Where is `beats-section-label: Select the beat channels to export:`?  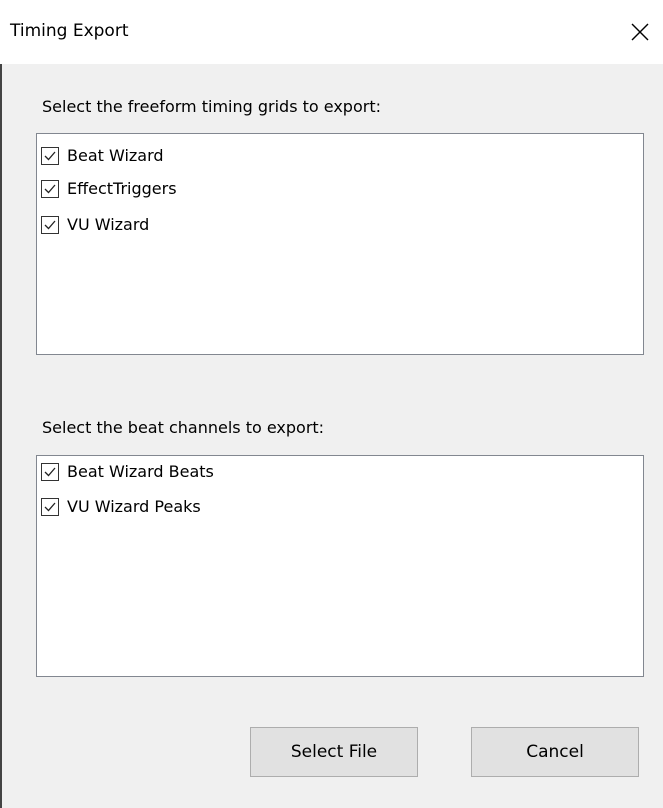
beats-section-label: Select the beat channels to export: is located at coordinates (183, 427).